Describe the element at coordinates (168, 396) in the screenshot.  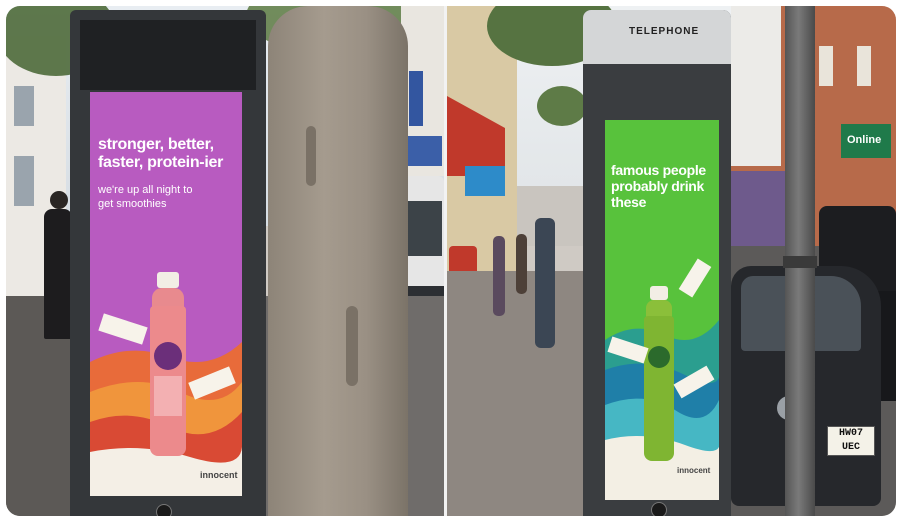
I see `bottle-label` at that location.